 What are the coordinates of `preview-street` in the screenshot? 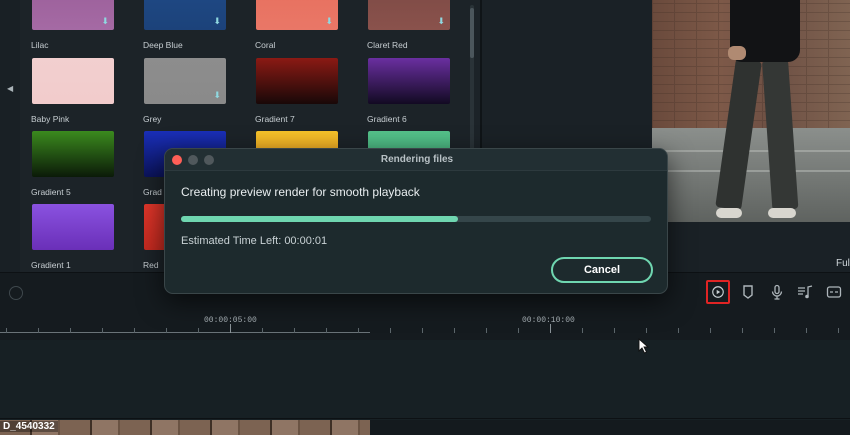 It's located at (751, 175).